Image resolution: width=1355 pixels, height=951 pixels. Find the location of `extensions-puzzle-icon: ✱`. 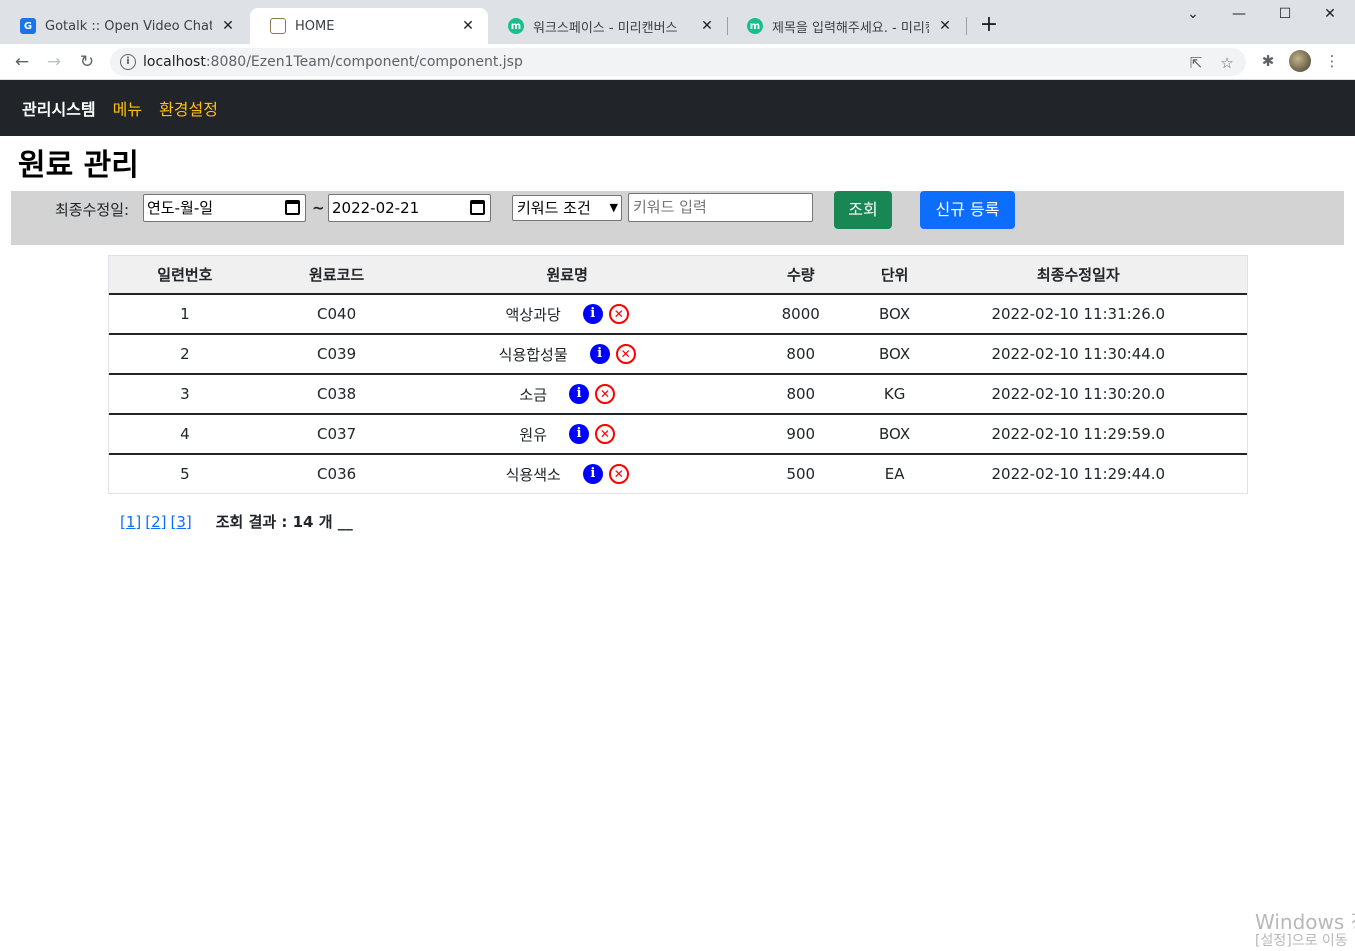

extensions-puzzle-icon: ✱ is located at coordinates (1268, 61).